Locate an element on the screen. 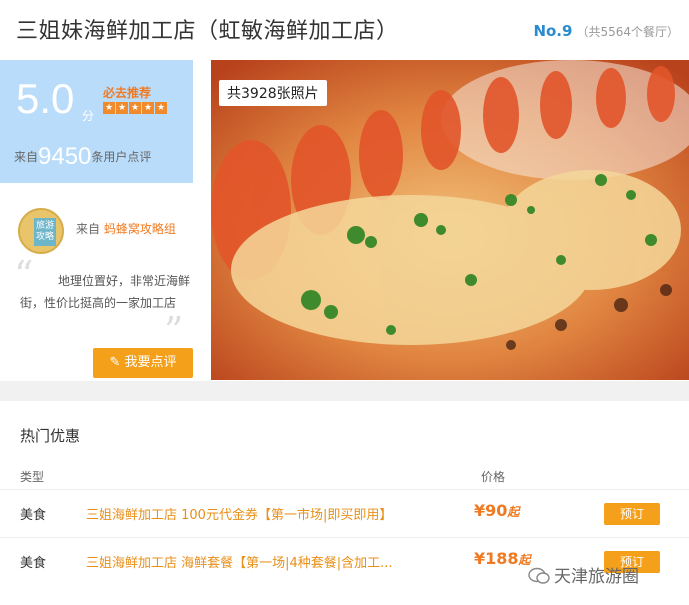  rank-number: No.9 is located at coordinates (553, 31).